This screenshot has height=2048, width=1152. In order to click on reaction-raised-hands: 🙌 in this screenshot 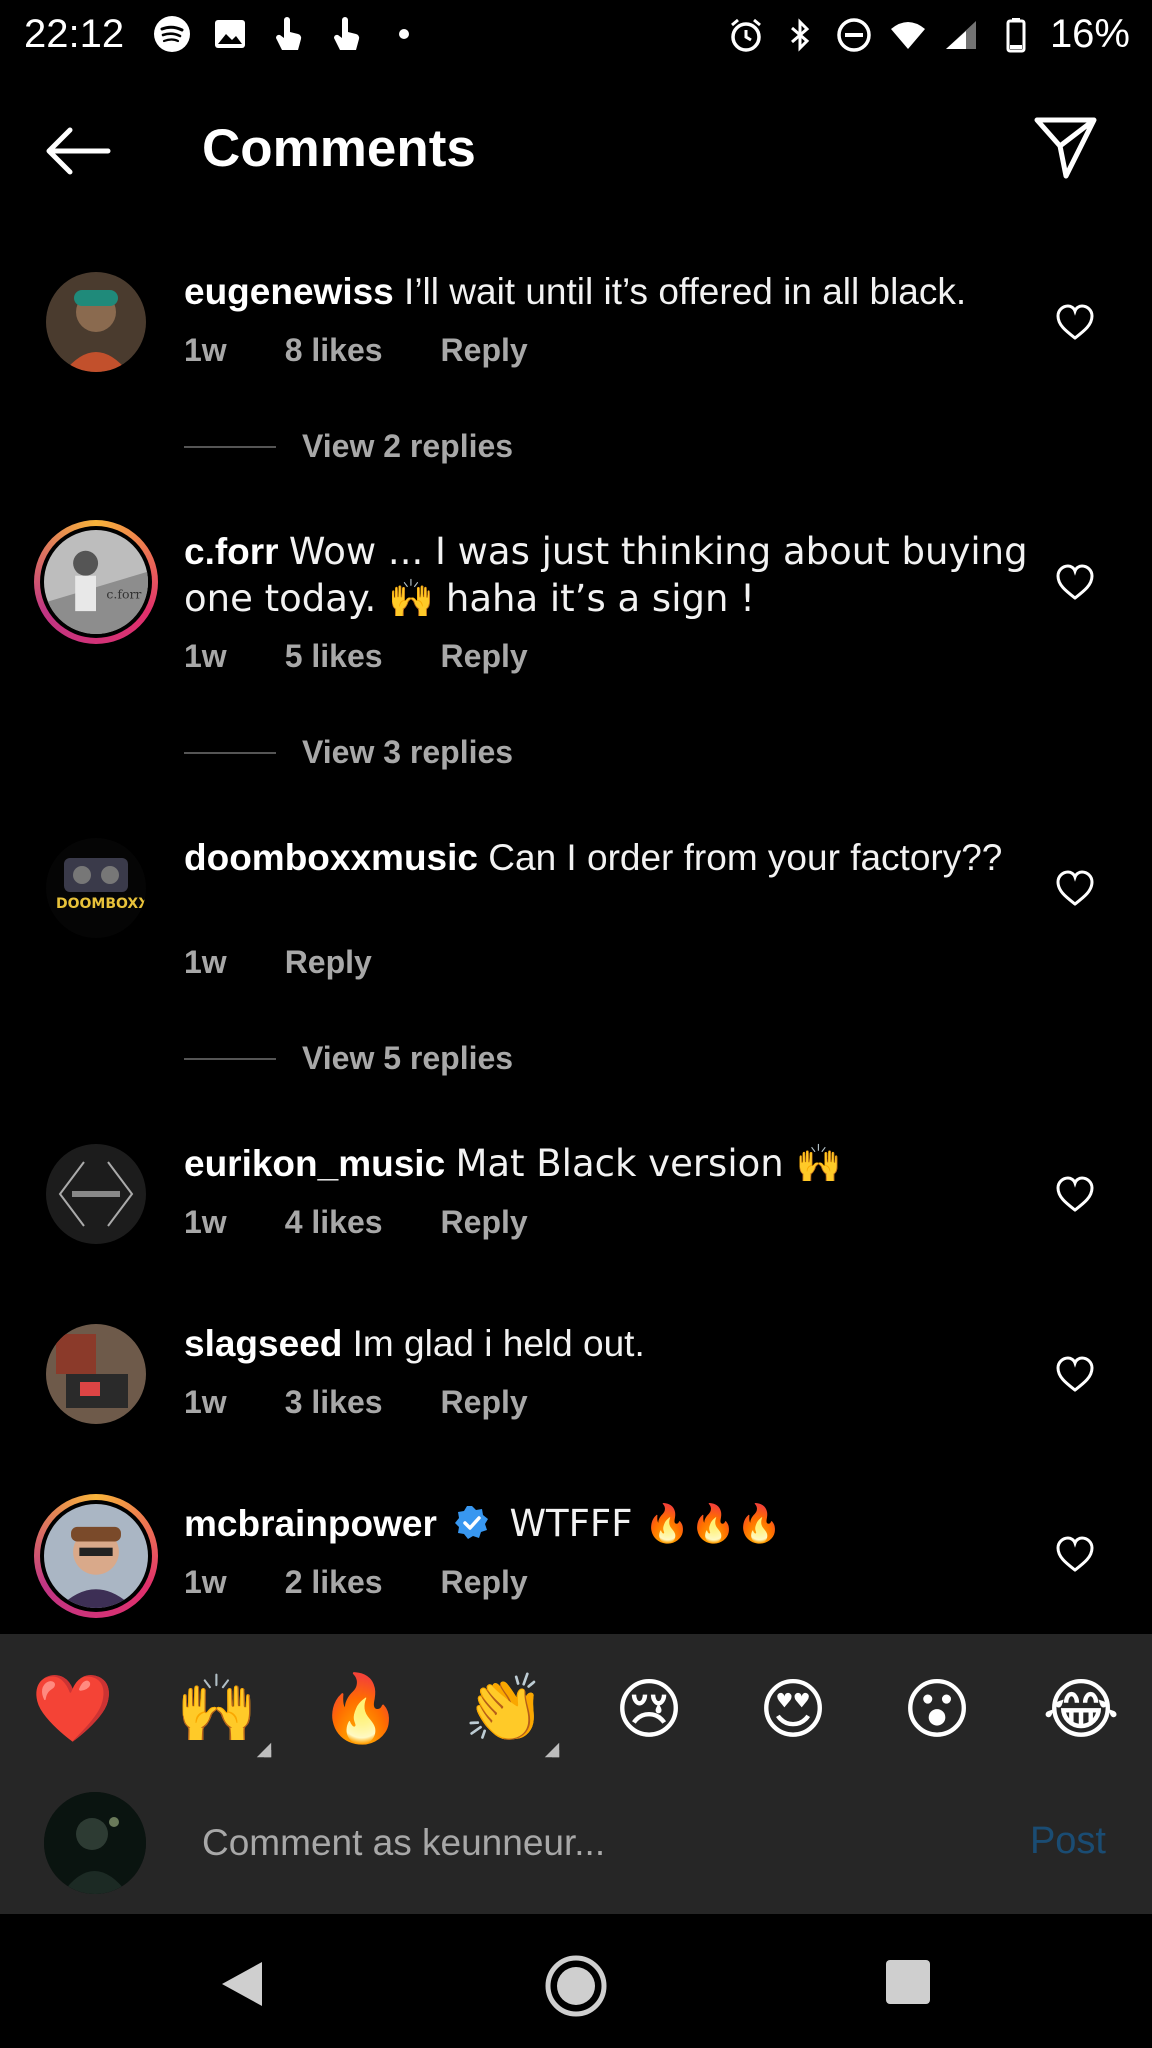, I will do `click(222, 1711)`.